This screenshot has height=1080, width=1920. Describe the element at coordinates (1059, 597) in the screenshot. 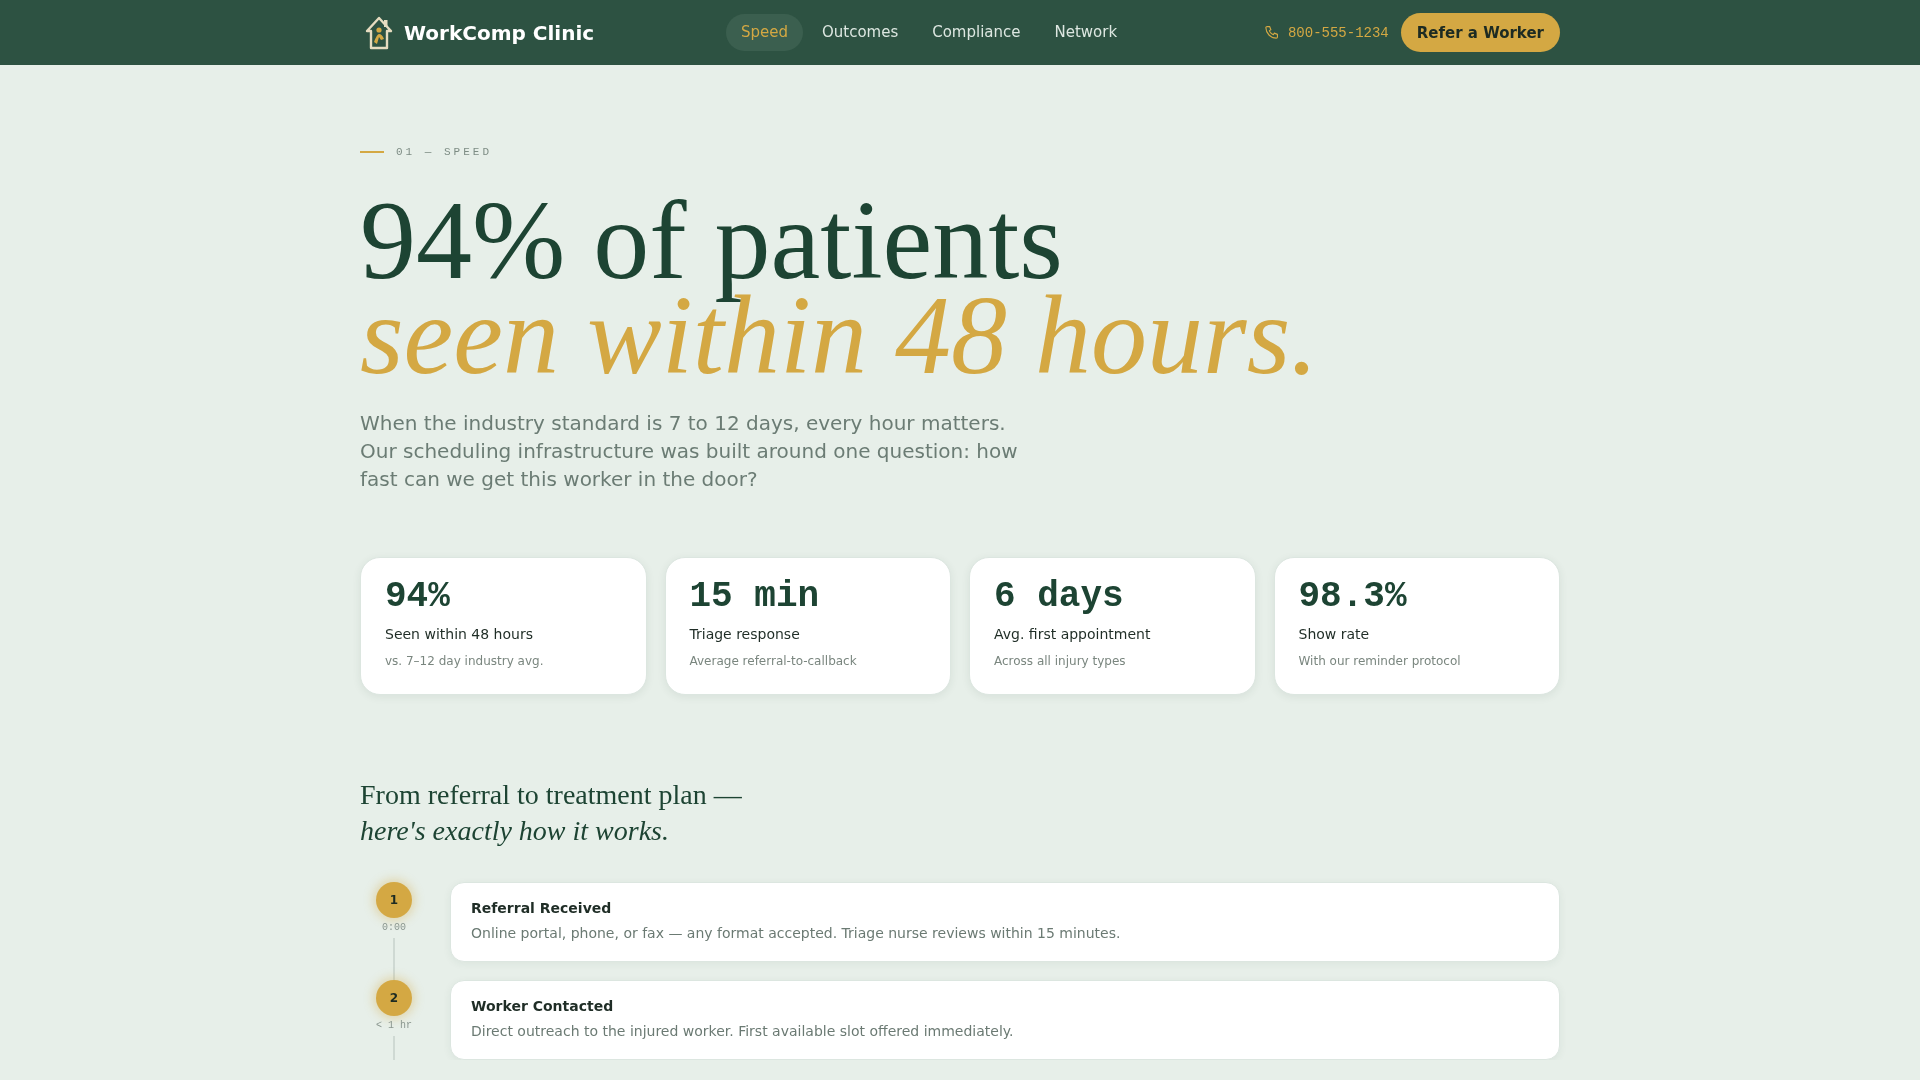

I see `stat-value: 6 days` at that location.